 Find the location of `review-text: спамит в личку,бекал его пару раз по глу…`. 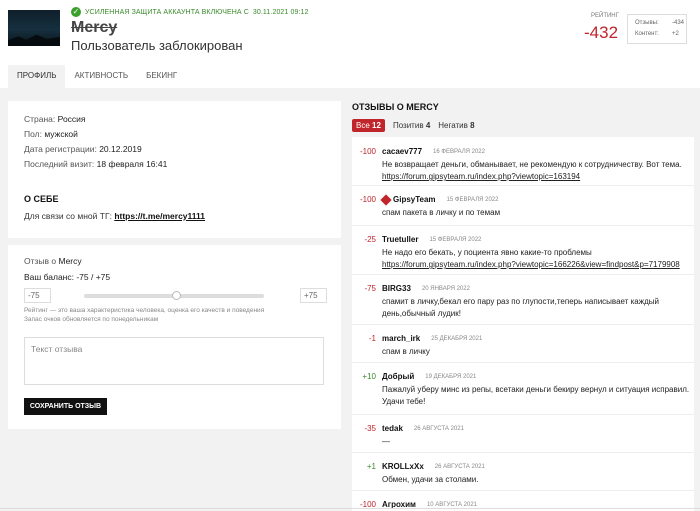

review-text: спамит в личку,бекал его пару раз по глу… is located at coordinates (520, 307).